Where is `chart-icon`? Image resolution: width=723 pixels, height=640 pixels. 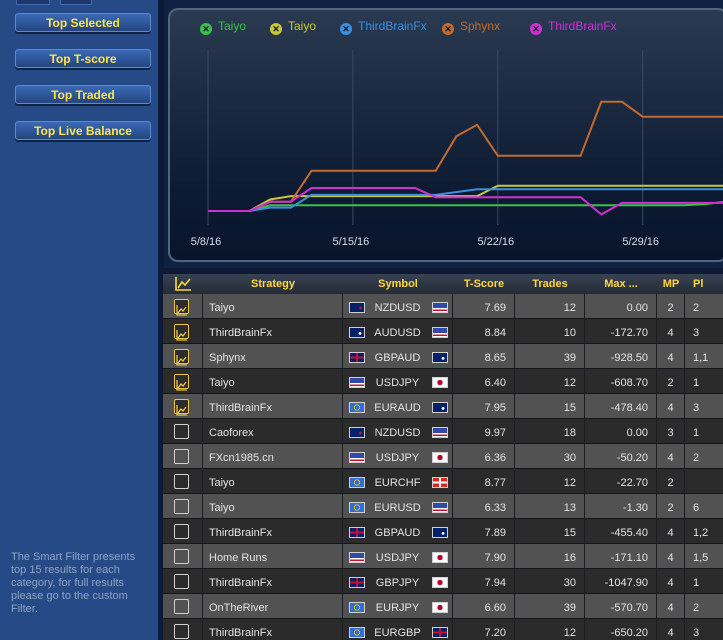
chart-icon is located at coordinates (181, 310).